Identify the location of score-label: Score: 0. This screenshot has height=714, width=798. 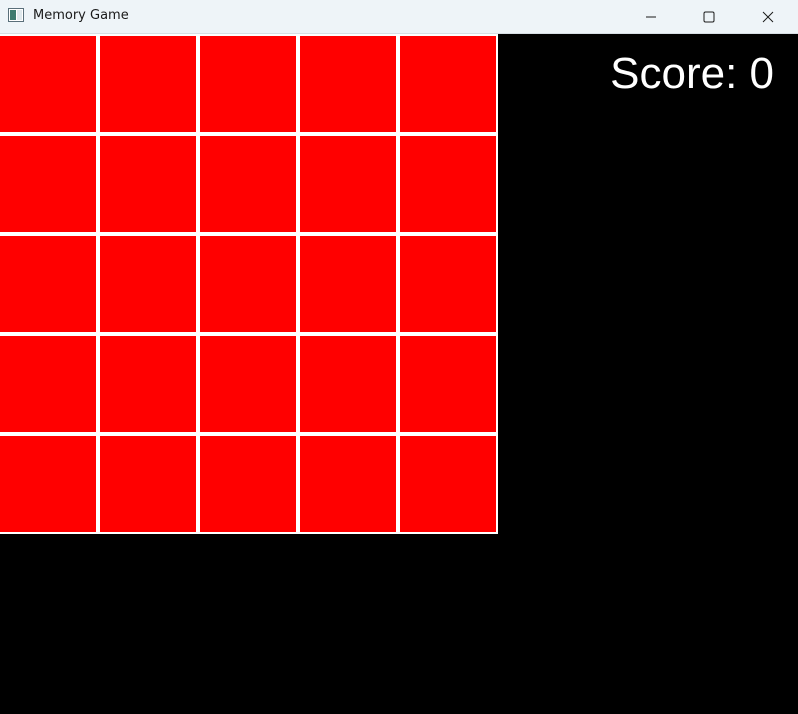
(692, 73).